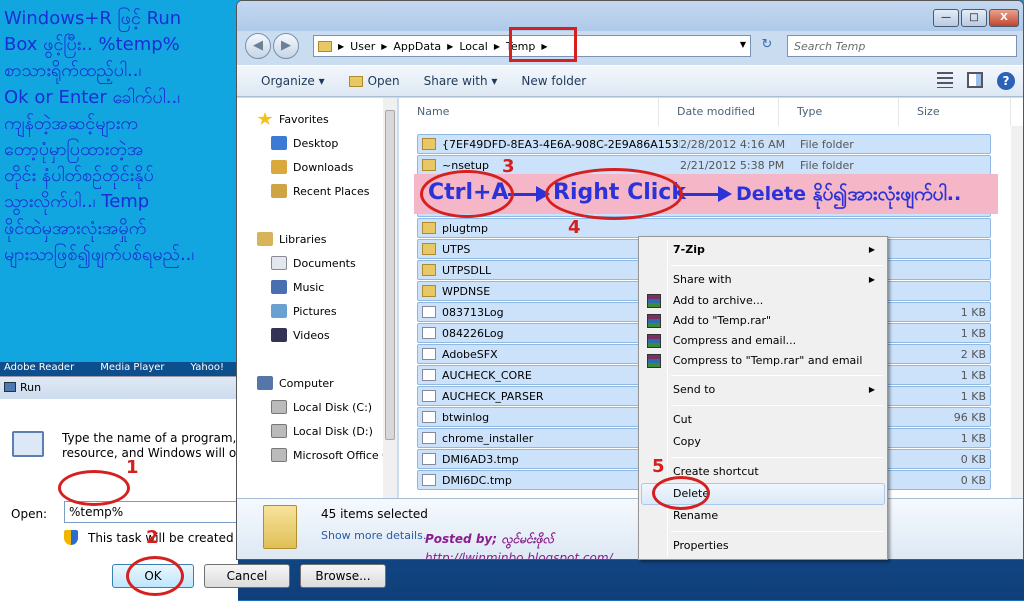 The height and width of the screenshot is (601, 1024). Describe the element at coordinates (974, 18) in the screenshot. I see `maximize-button: □` at that location.